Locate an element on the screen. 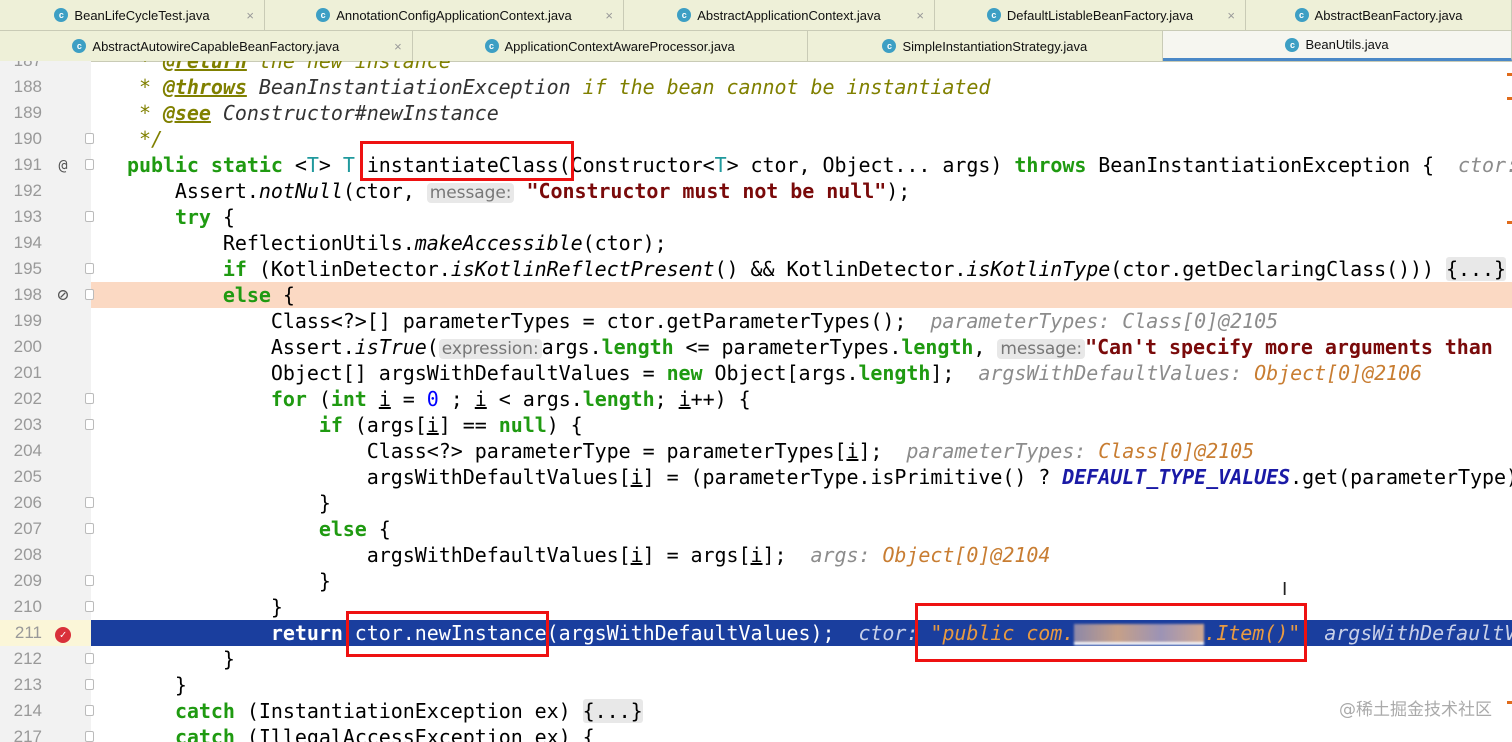 The height and width of the screenshot is (742, 1512). code-token: makeAccessible is located at coordinates (498, 243).